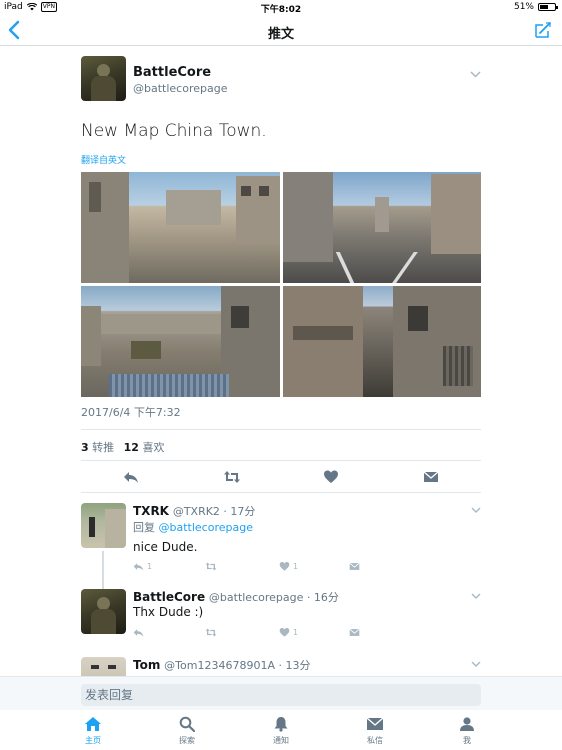 This screenshot has width=562, height=750. I want to click on reply-to: 回复 @battlecorepage, so click(193, 527).